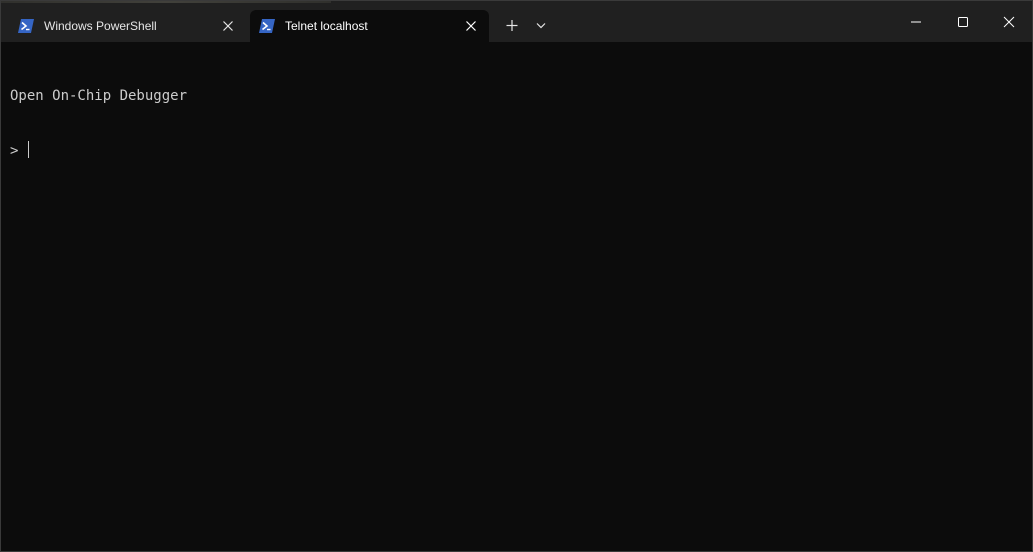  What do you see at coordinates (166, 2) in the screenshot?
I see `background-strip` at bounding box center [166, 2].